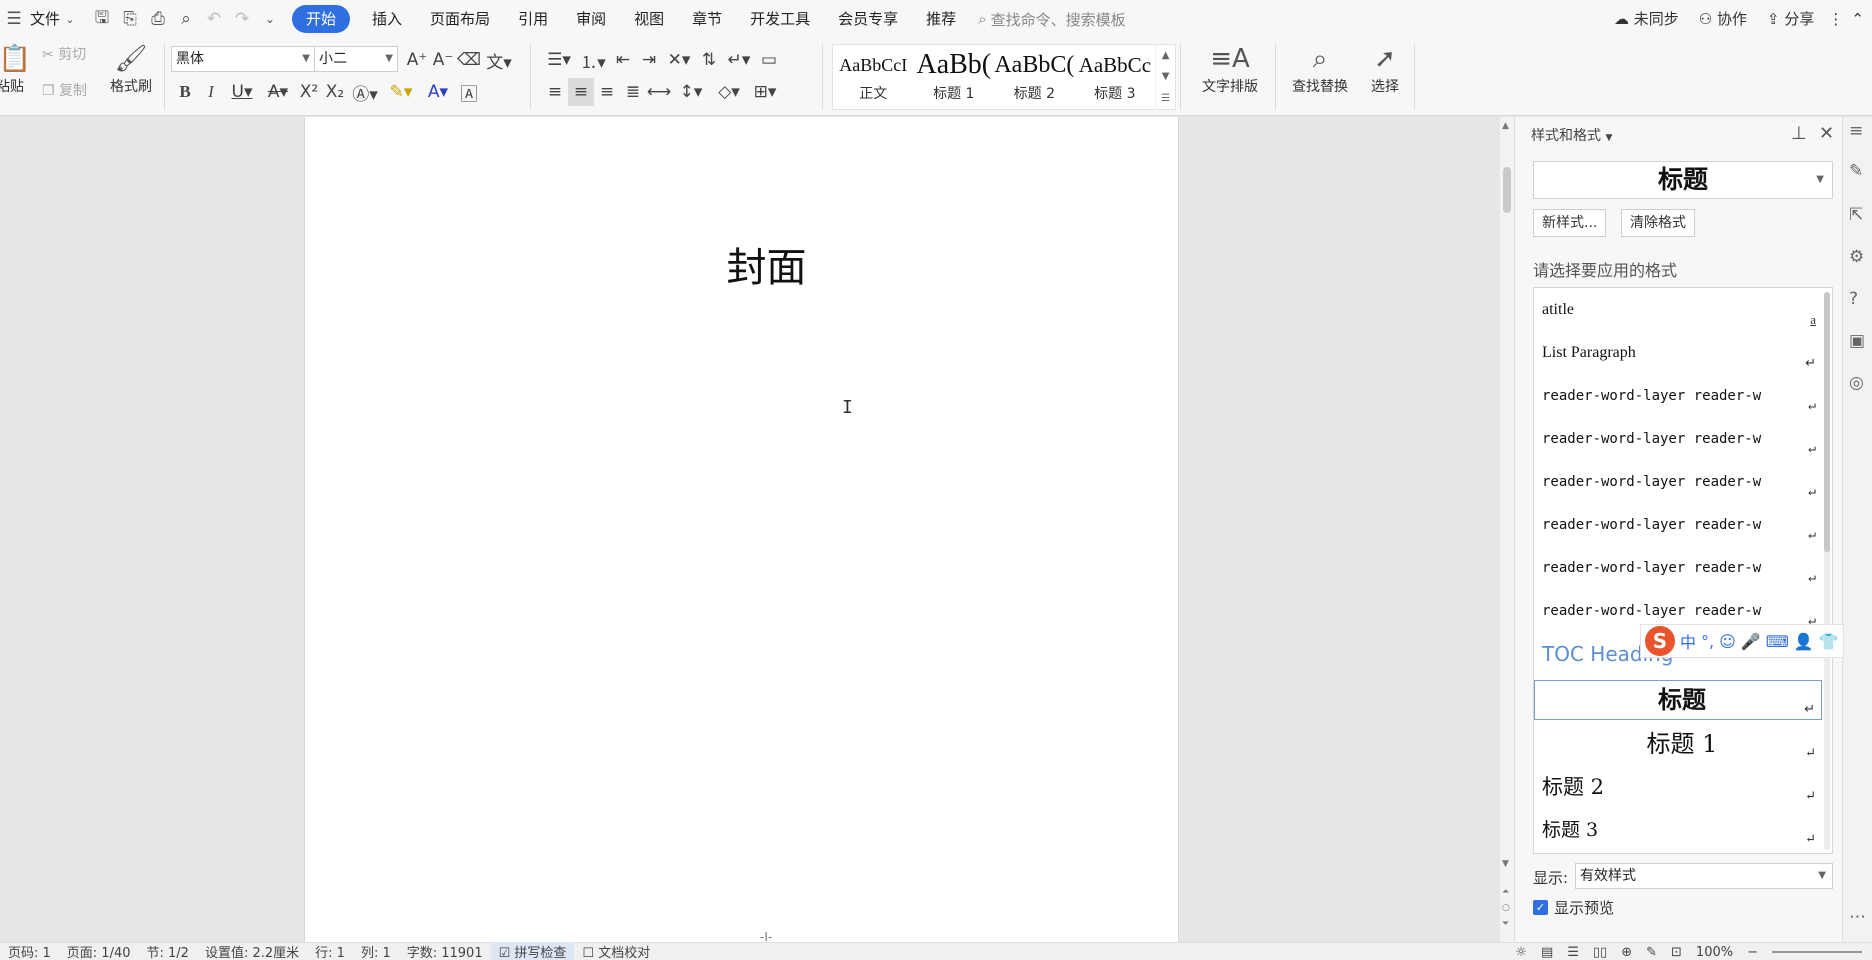  Describe the element at coordinates (1857, 917) in the screenshot. I see `more-dots-icon: ⋯` at that location.